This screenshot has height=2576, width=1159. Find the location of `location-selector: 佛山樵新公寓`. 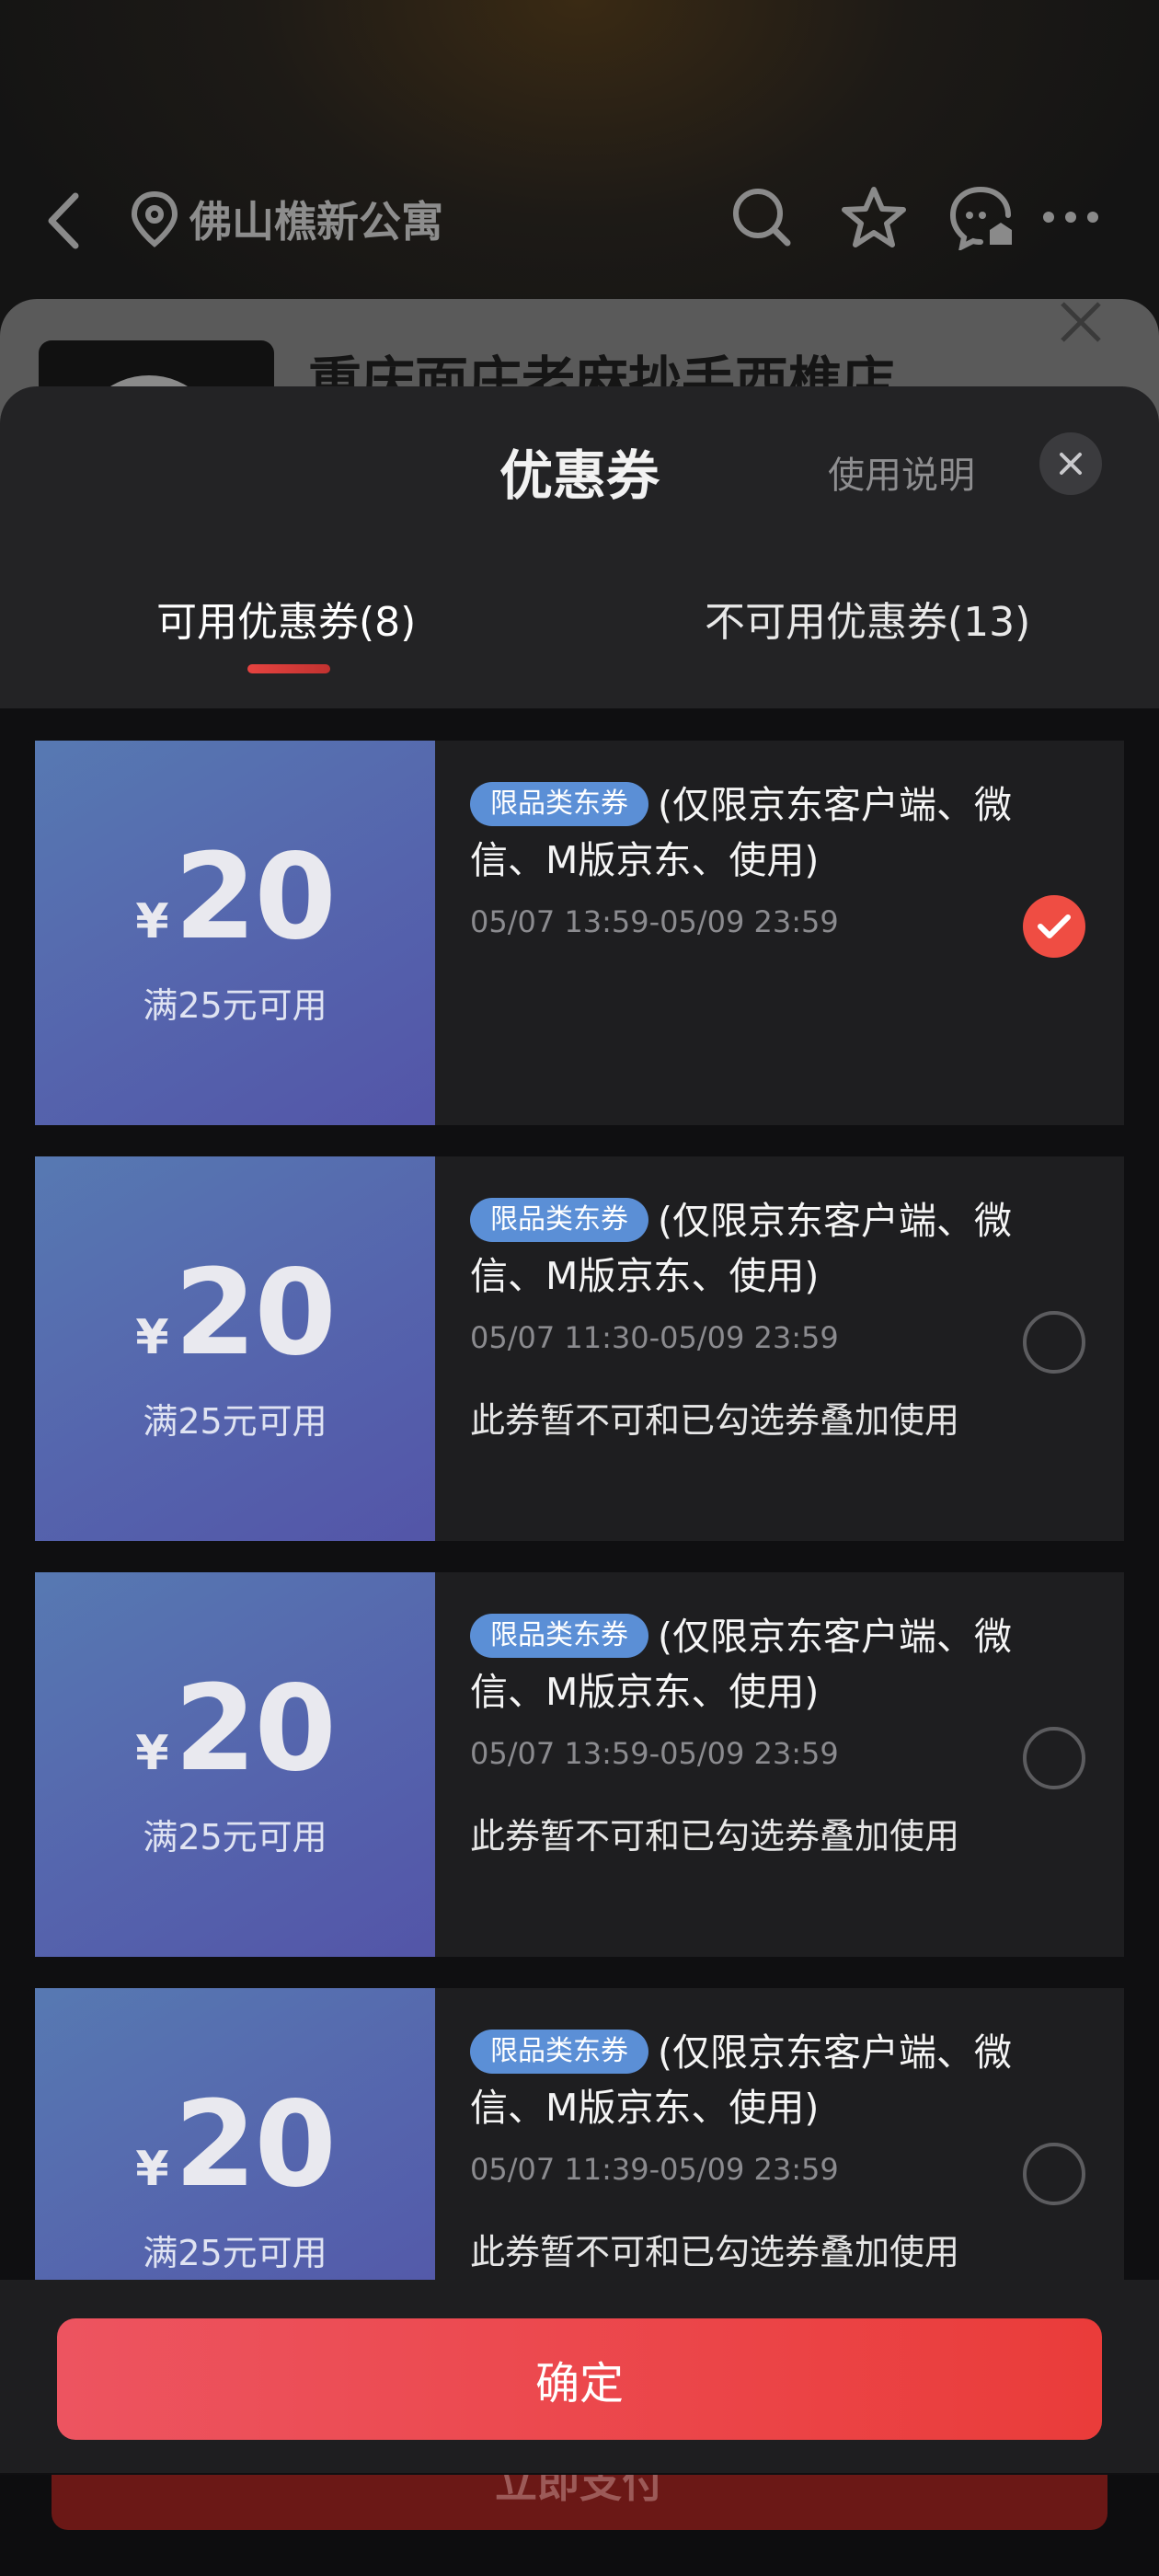

location-selector: 佛山樵新公寓 is located at coordinates (286, 219).